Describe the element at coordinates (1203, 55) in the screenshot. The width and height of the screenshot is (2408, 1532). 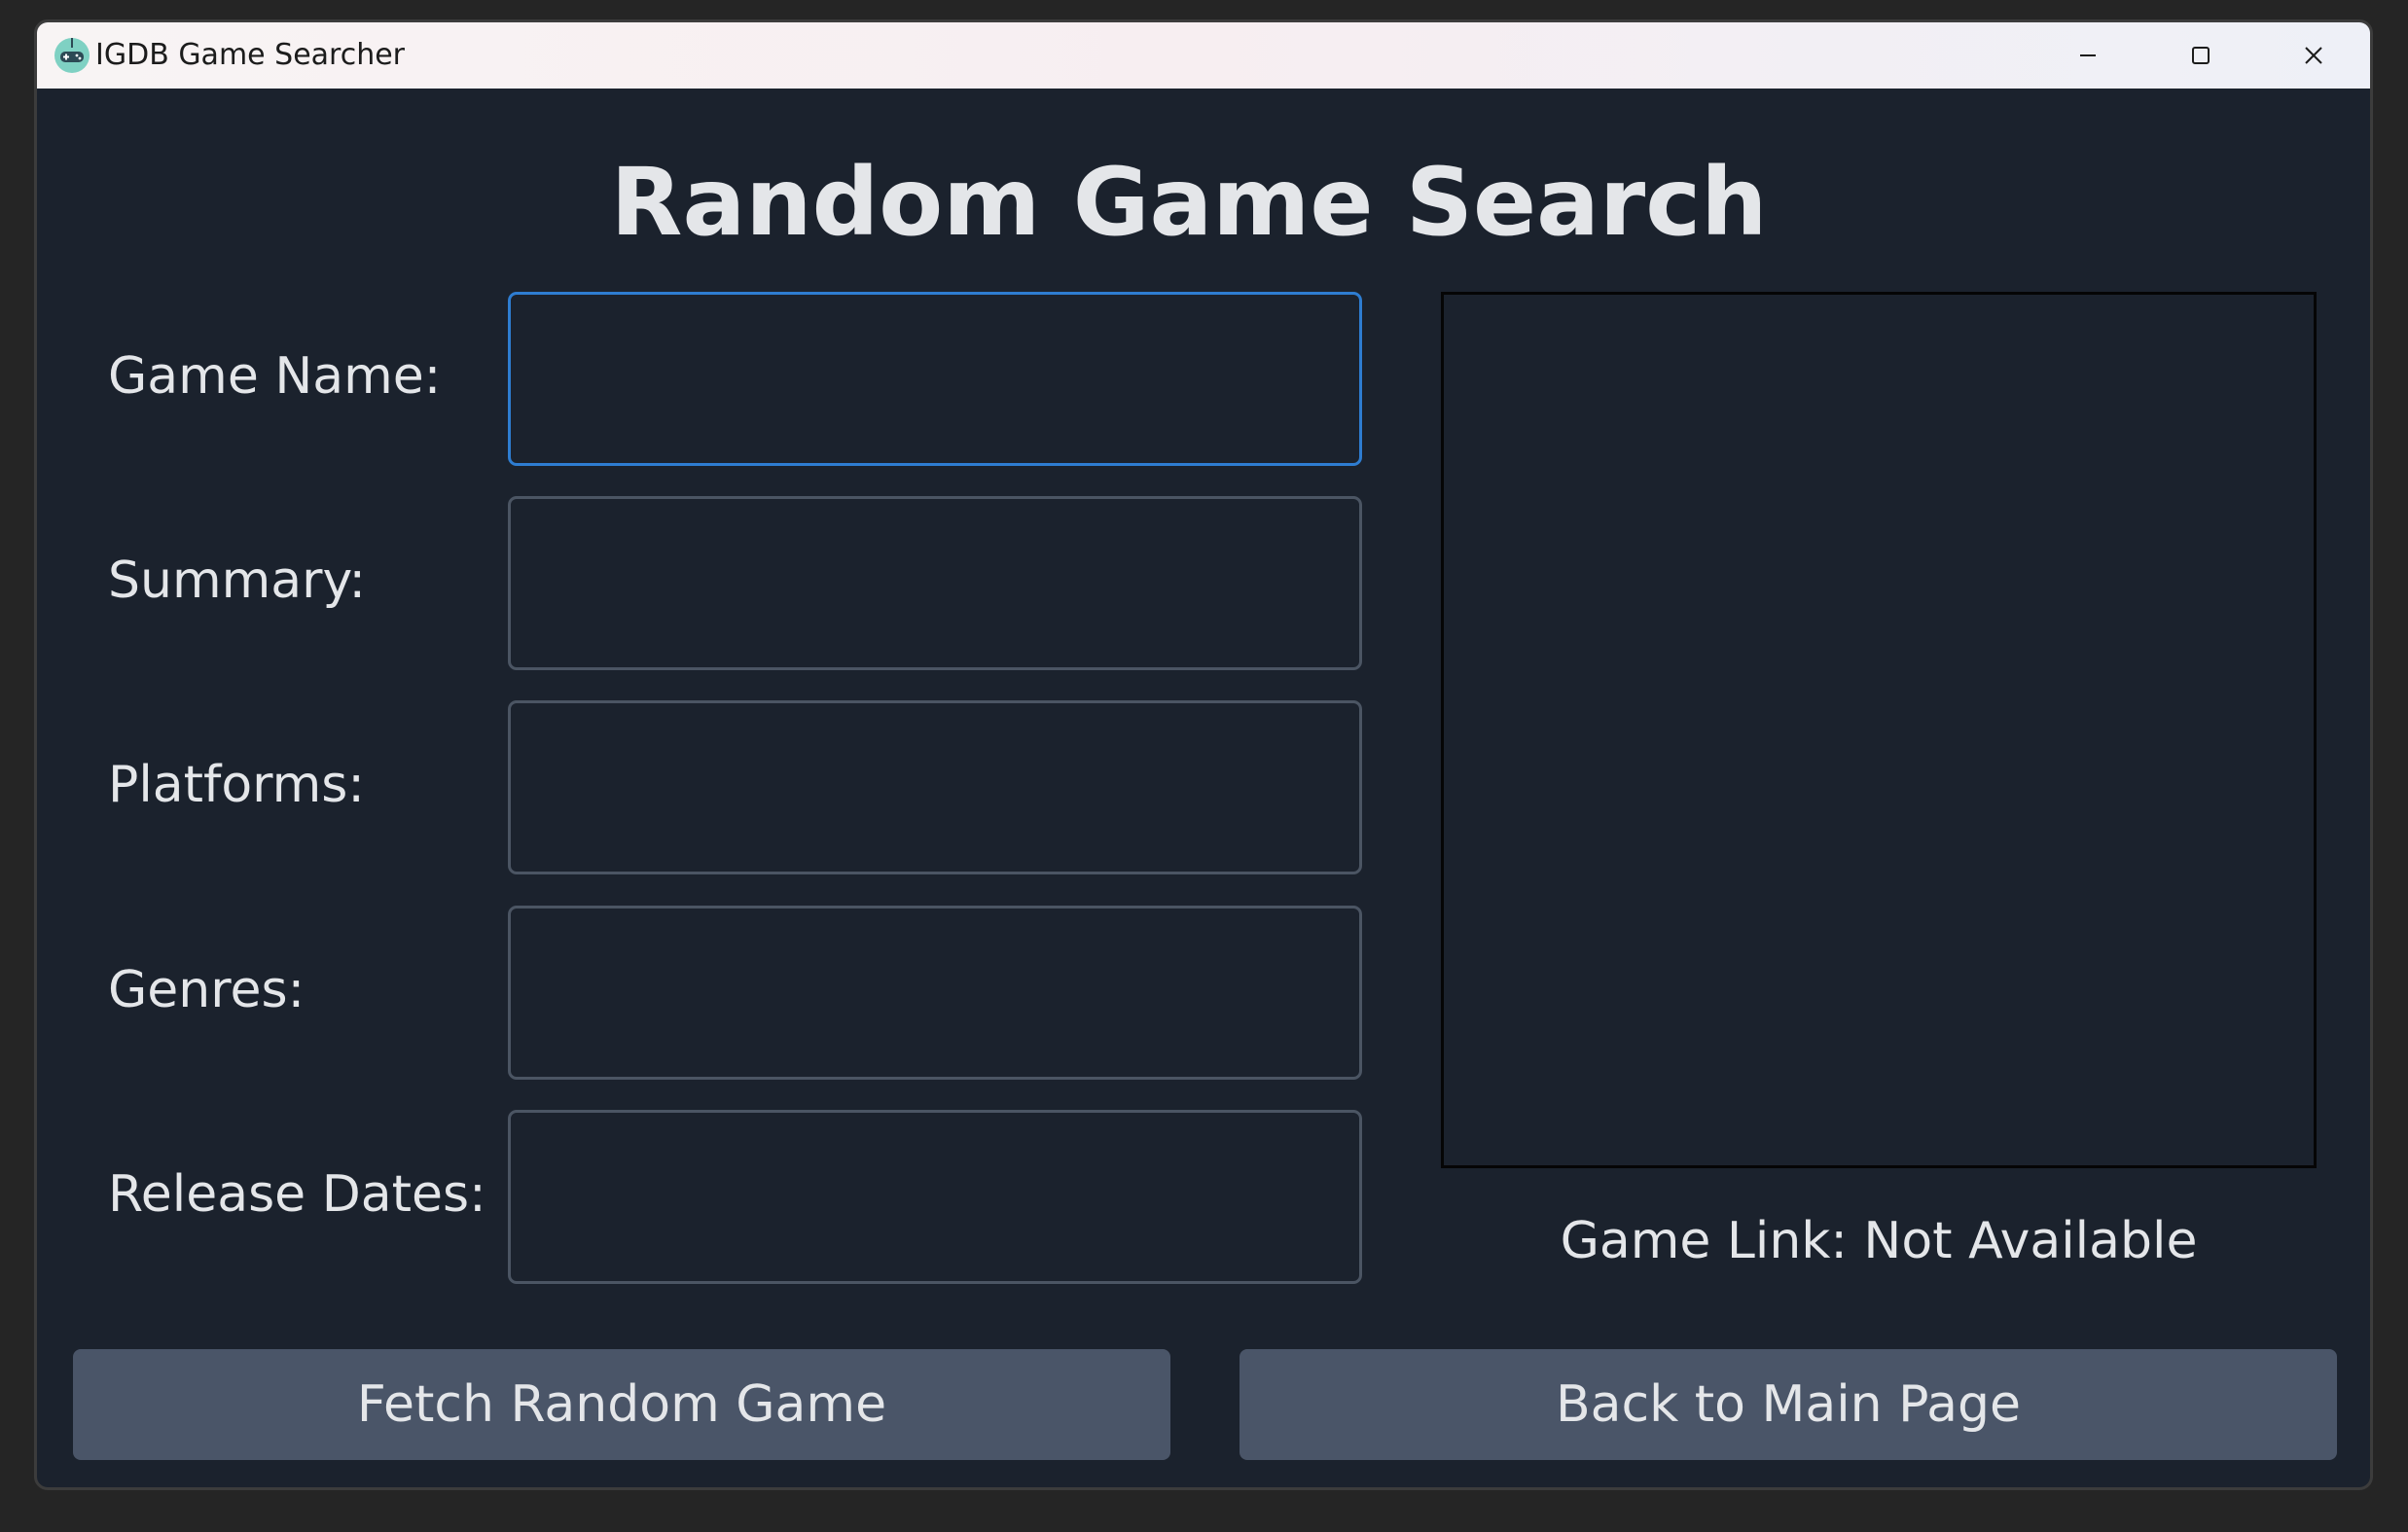
I see `title-bar: IGDB Game Searcher` at that location.